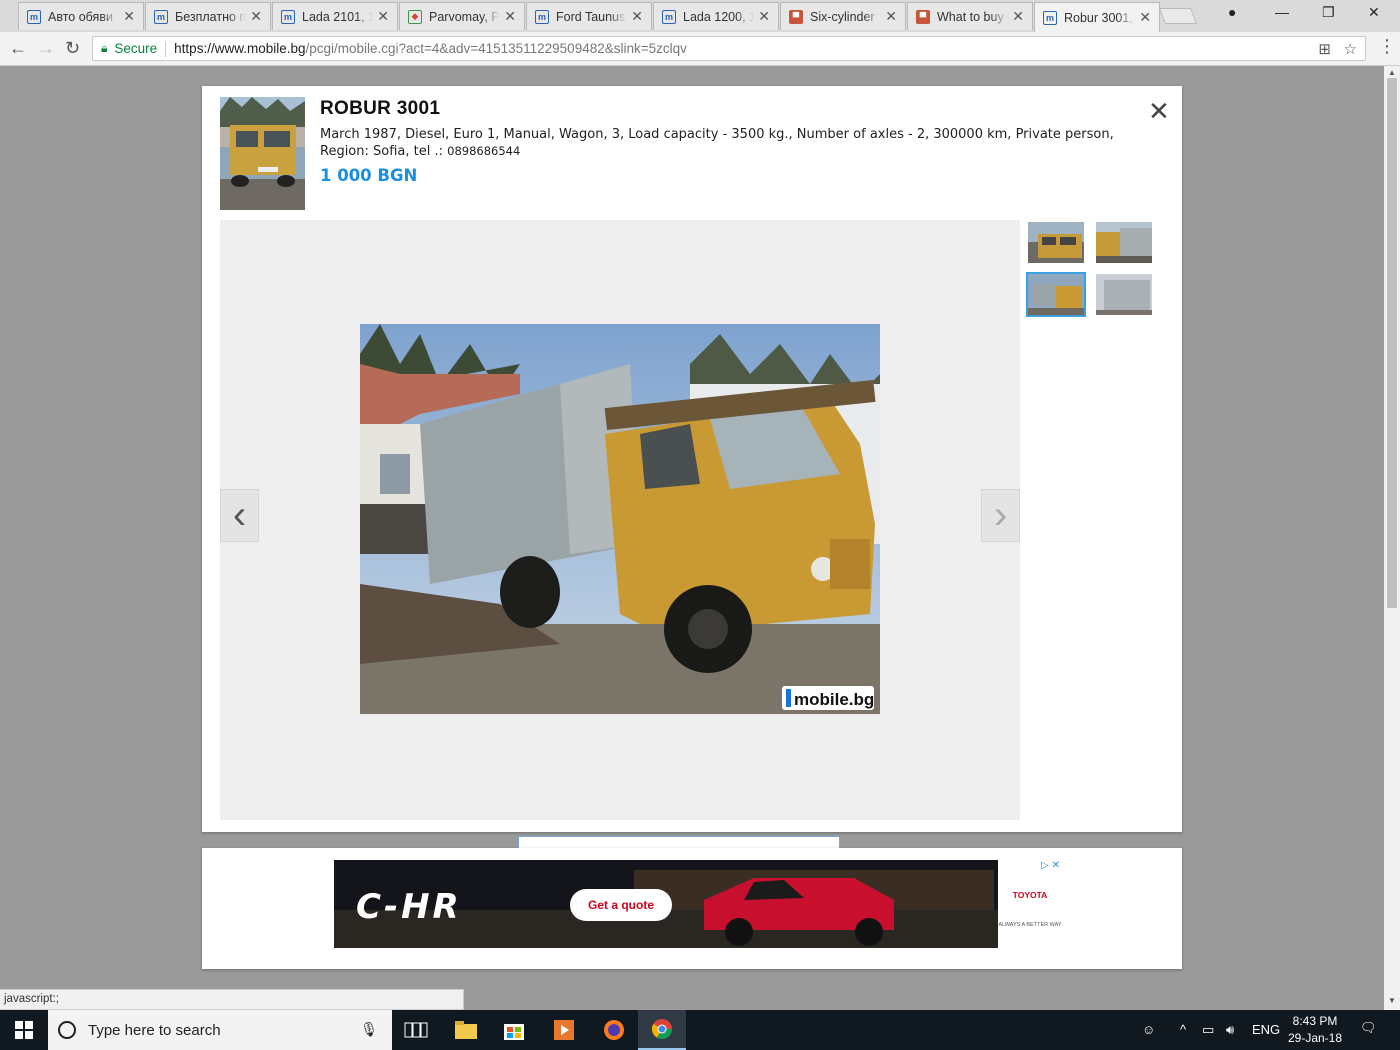  I want to click on tab-active: m Robur 3001, ✕, so click(1097, 17).